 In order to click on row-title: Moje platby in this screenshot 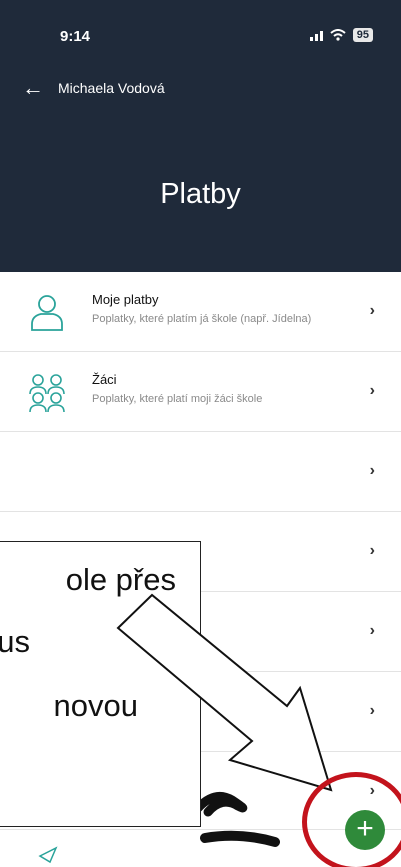, I will do `click(125, 299)`.